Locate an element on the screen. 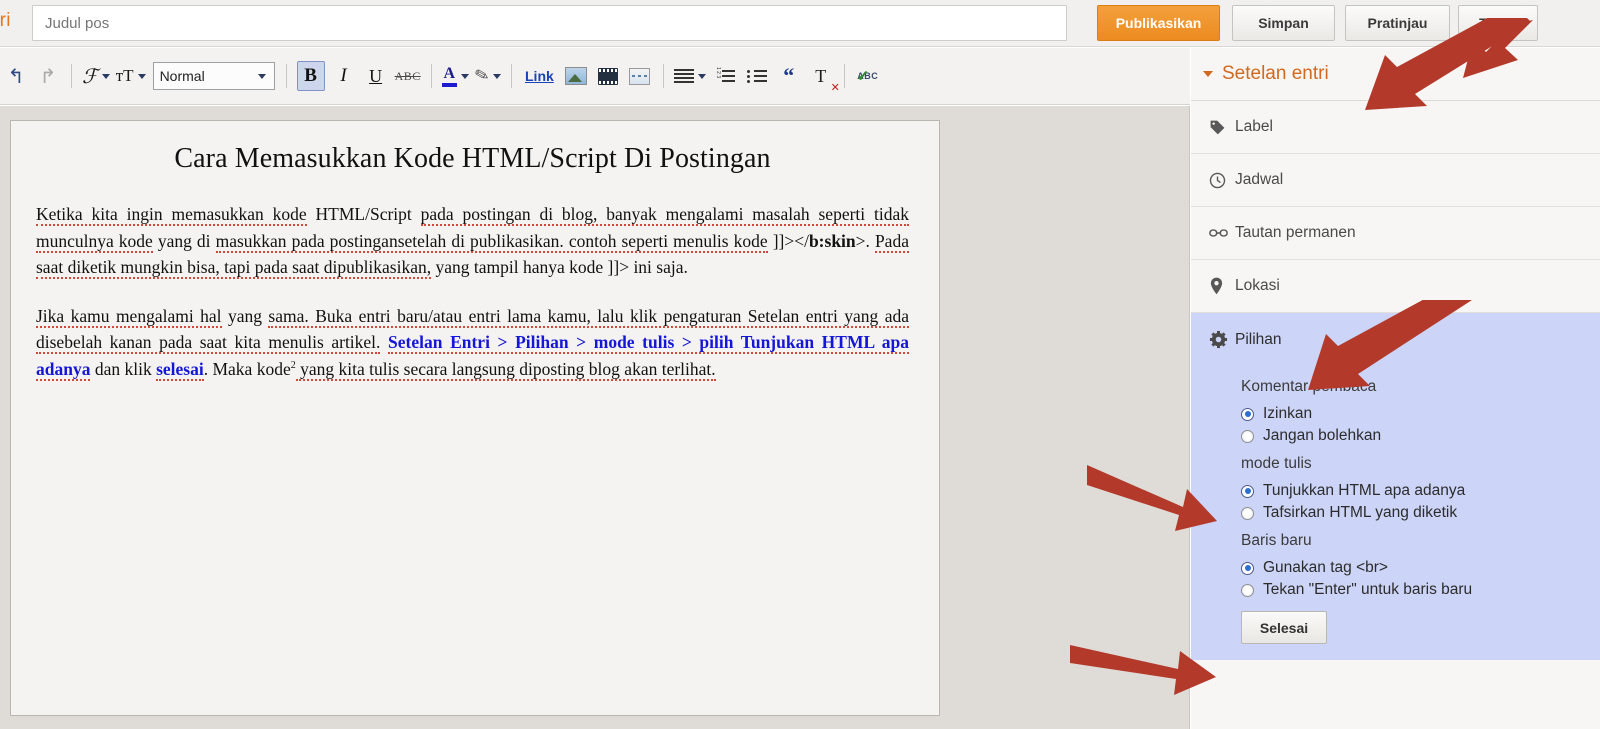  sidebar-item-jadwal: Jadwal is located at coordinates (1395, 180).